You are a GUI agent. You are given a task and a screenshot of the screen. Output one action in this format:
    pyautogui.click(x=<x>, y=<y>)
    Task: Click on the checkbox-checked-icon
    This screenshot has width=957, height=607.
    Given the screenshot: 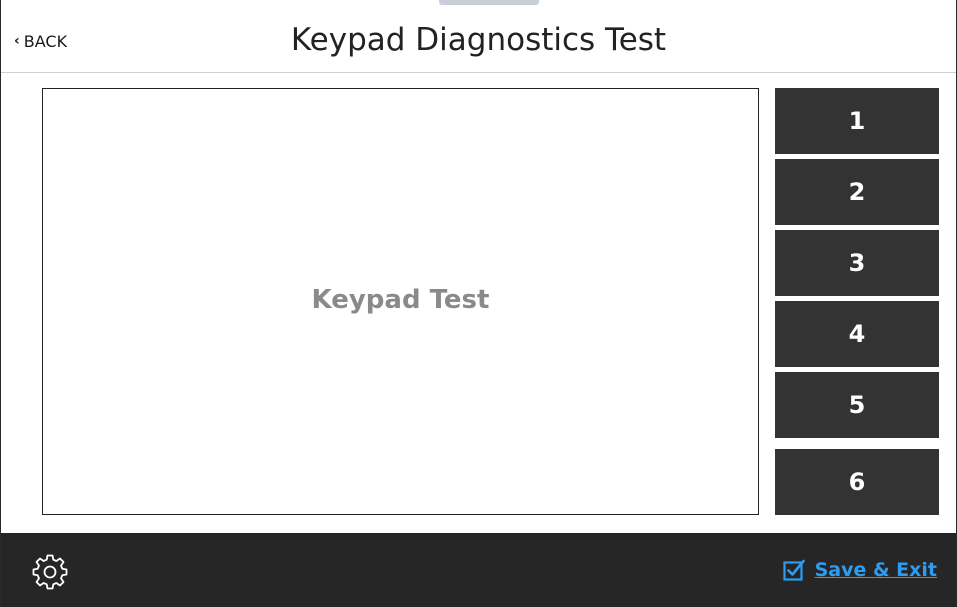 What is the action you would take?
    pyautogui.click(x=793, y=570)
    